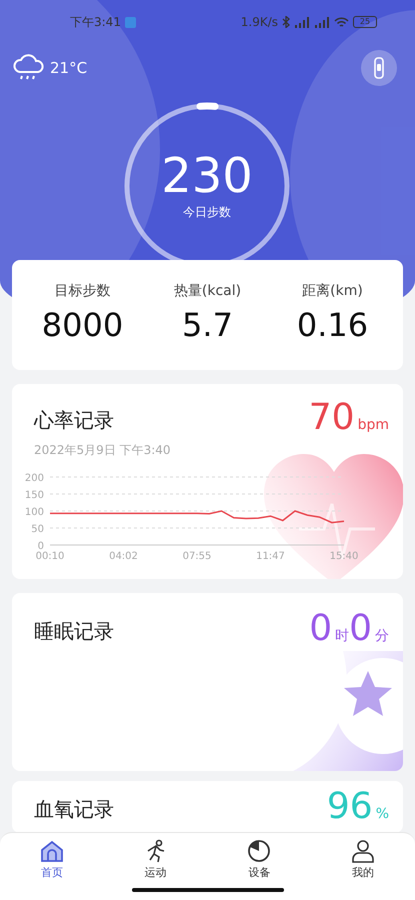 This screenshot has width=415, height=900. What do you see at coordinates (69, 68) in the screenshot?
I see `temperature: 21°C` at bounding box center [69, 68].